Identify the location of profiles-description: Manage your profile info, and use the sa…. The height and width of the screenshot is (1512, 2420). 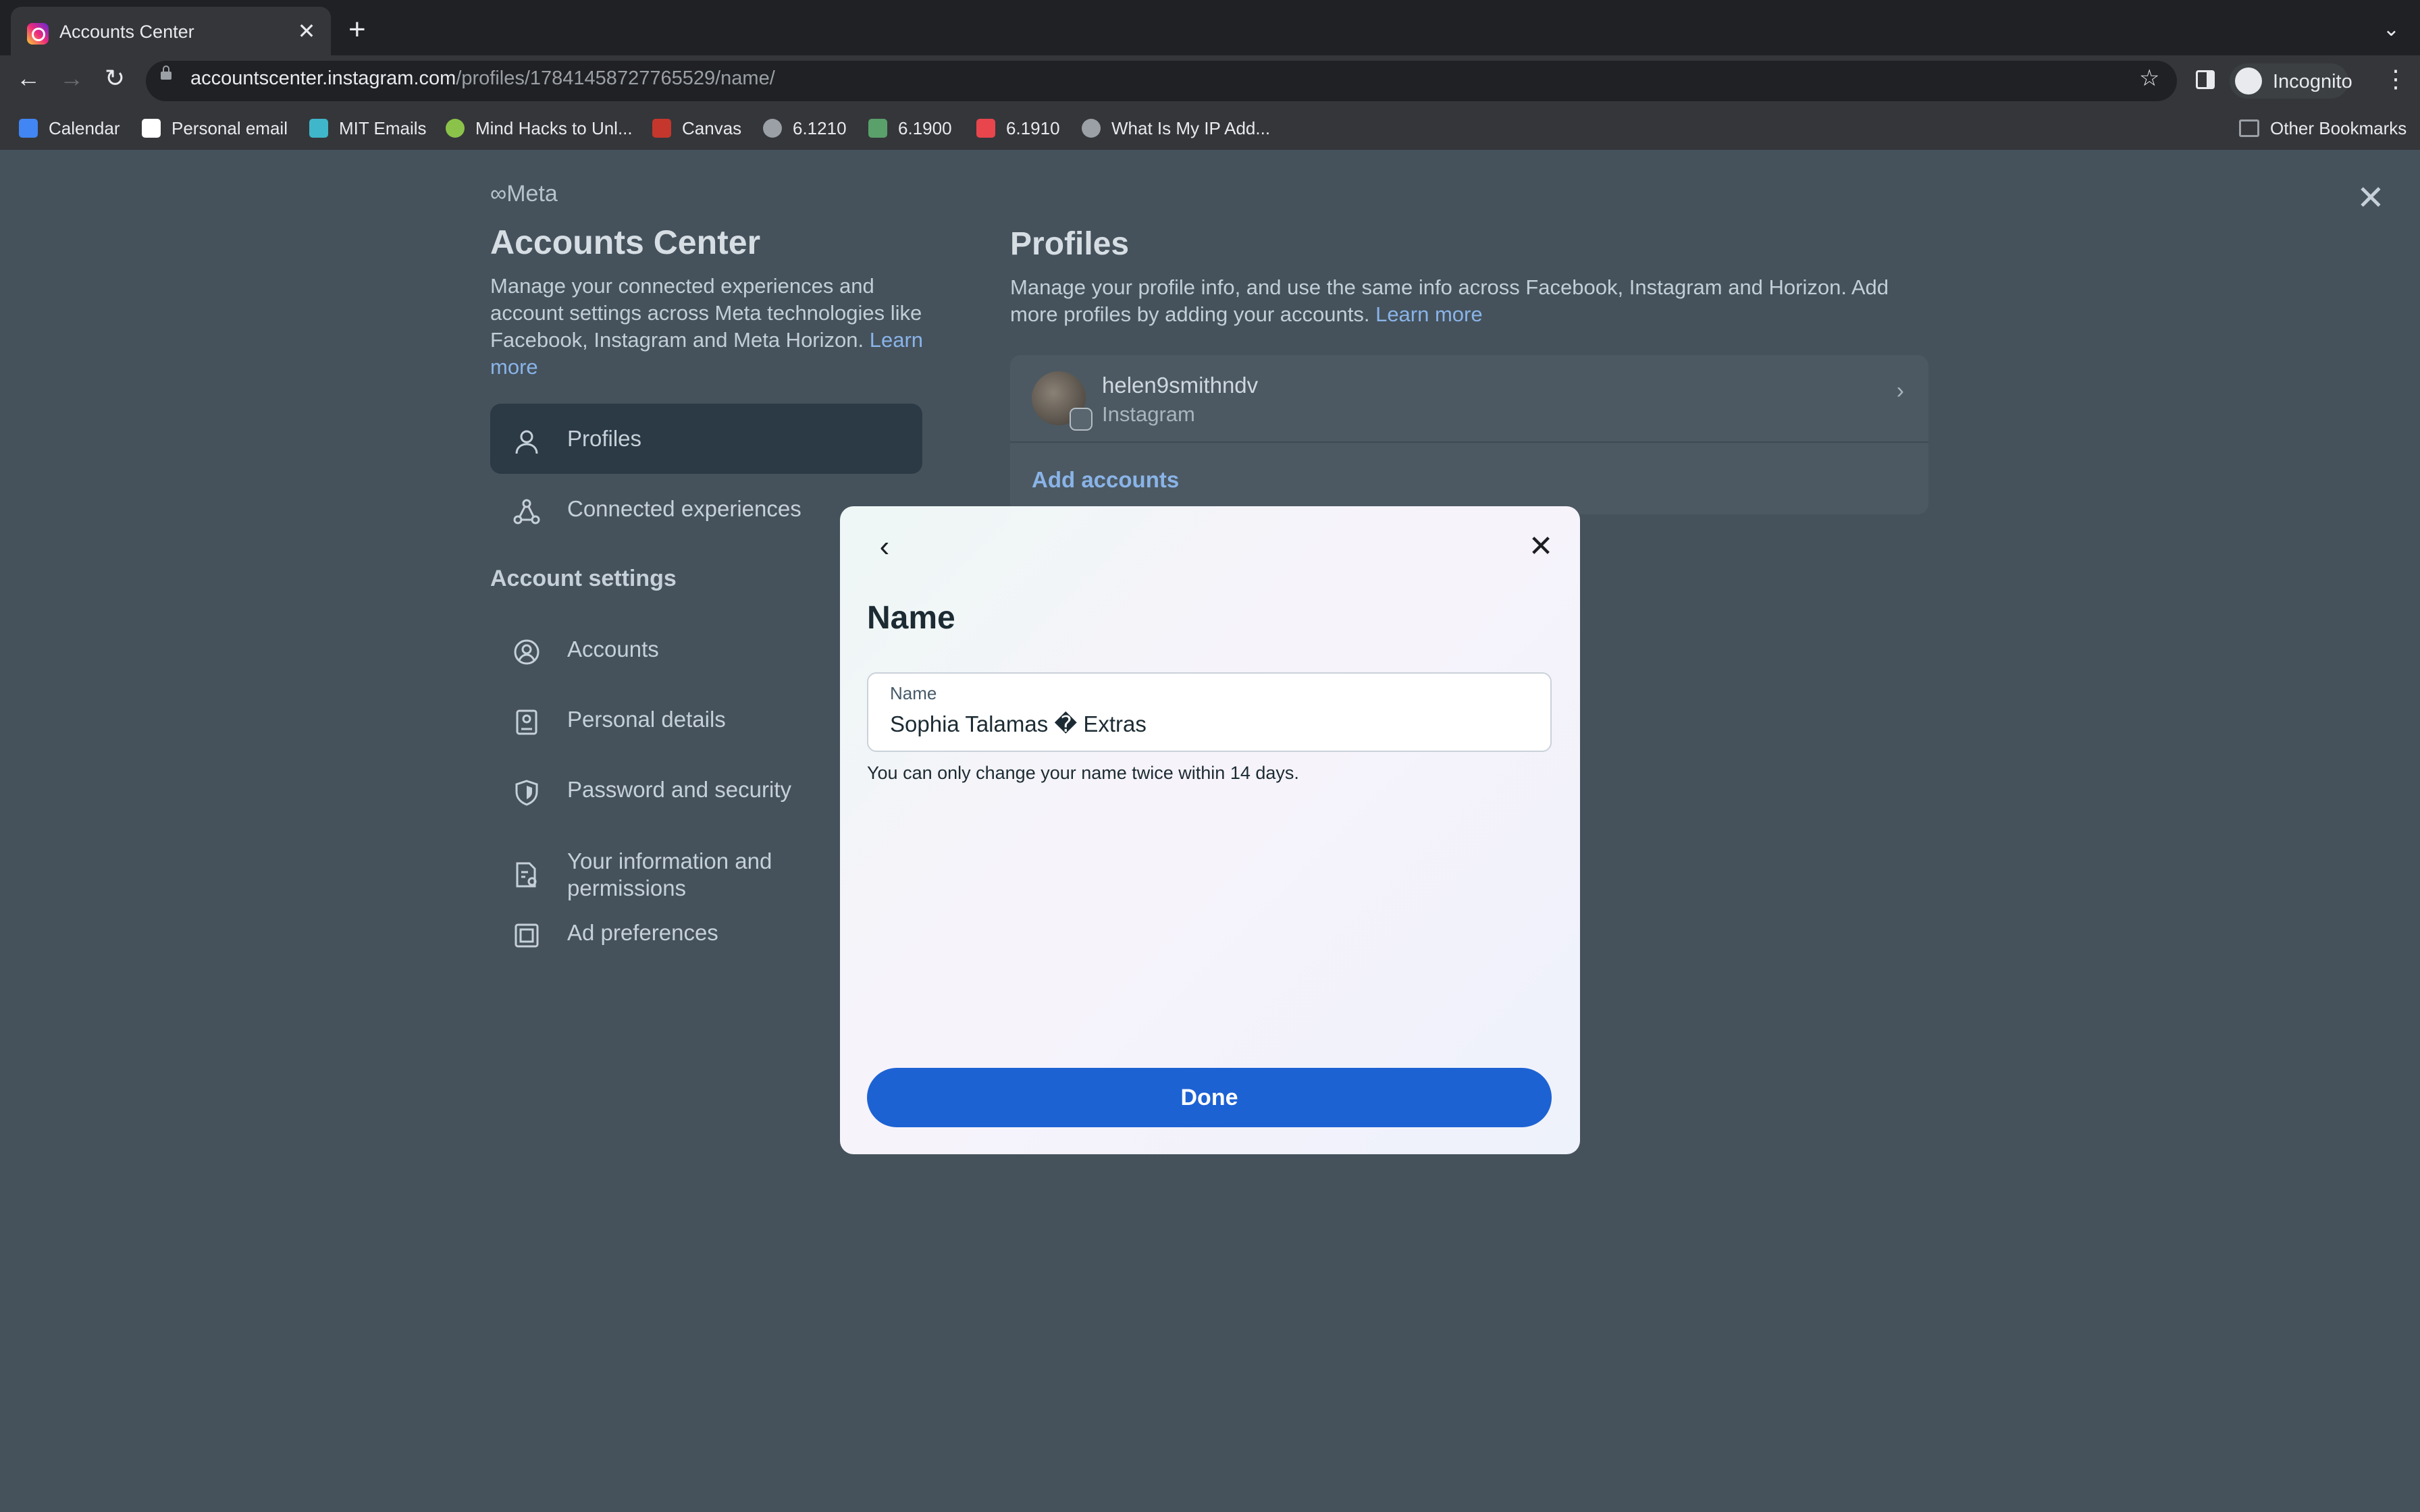
(1469, 301).